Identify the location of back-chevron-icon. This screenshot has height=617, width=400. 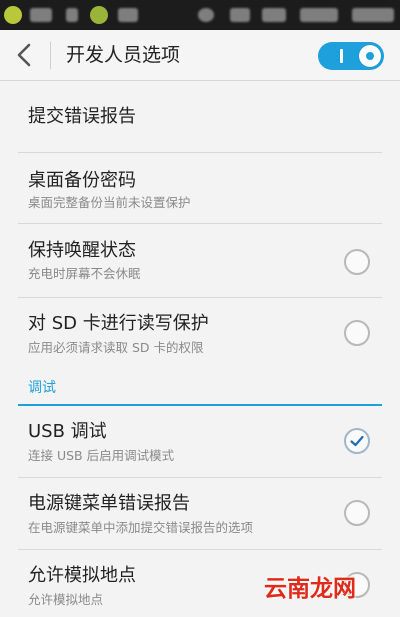
(24, 55).